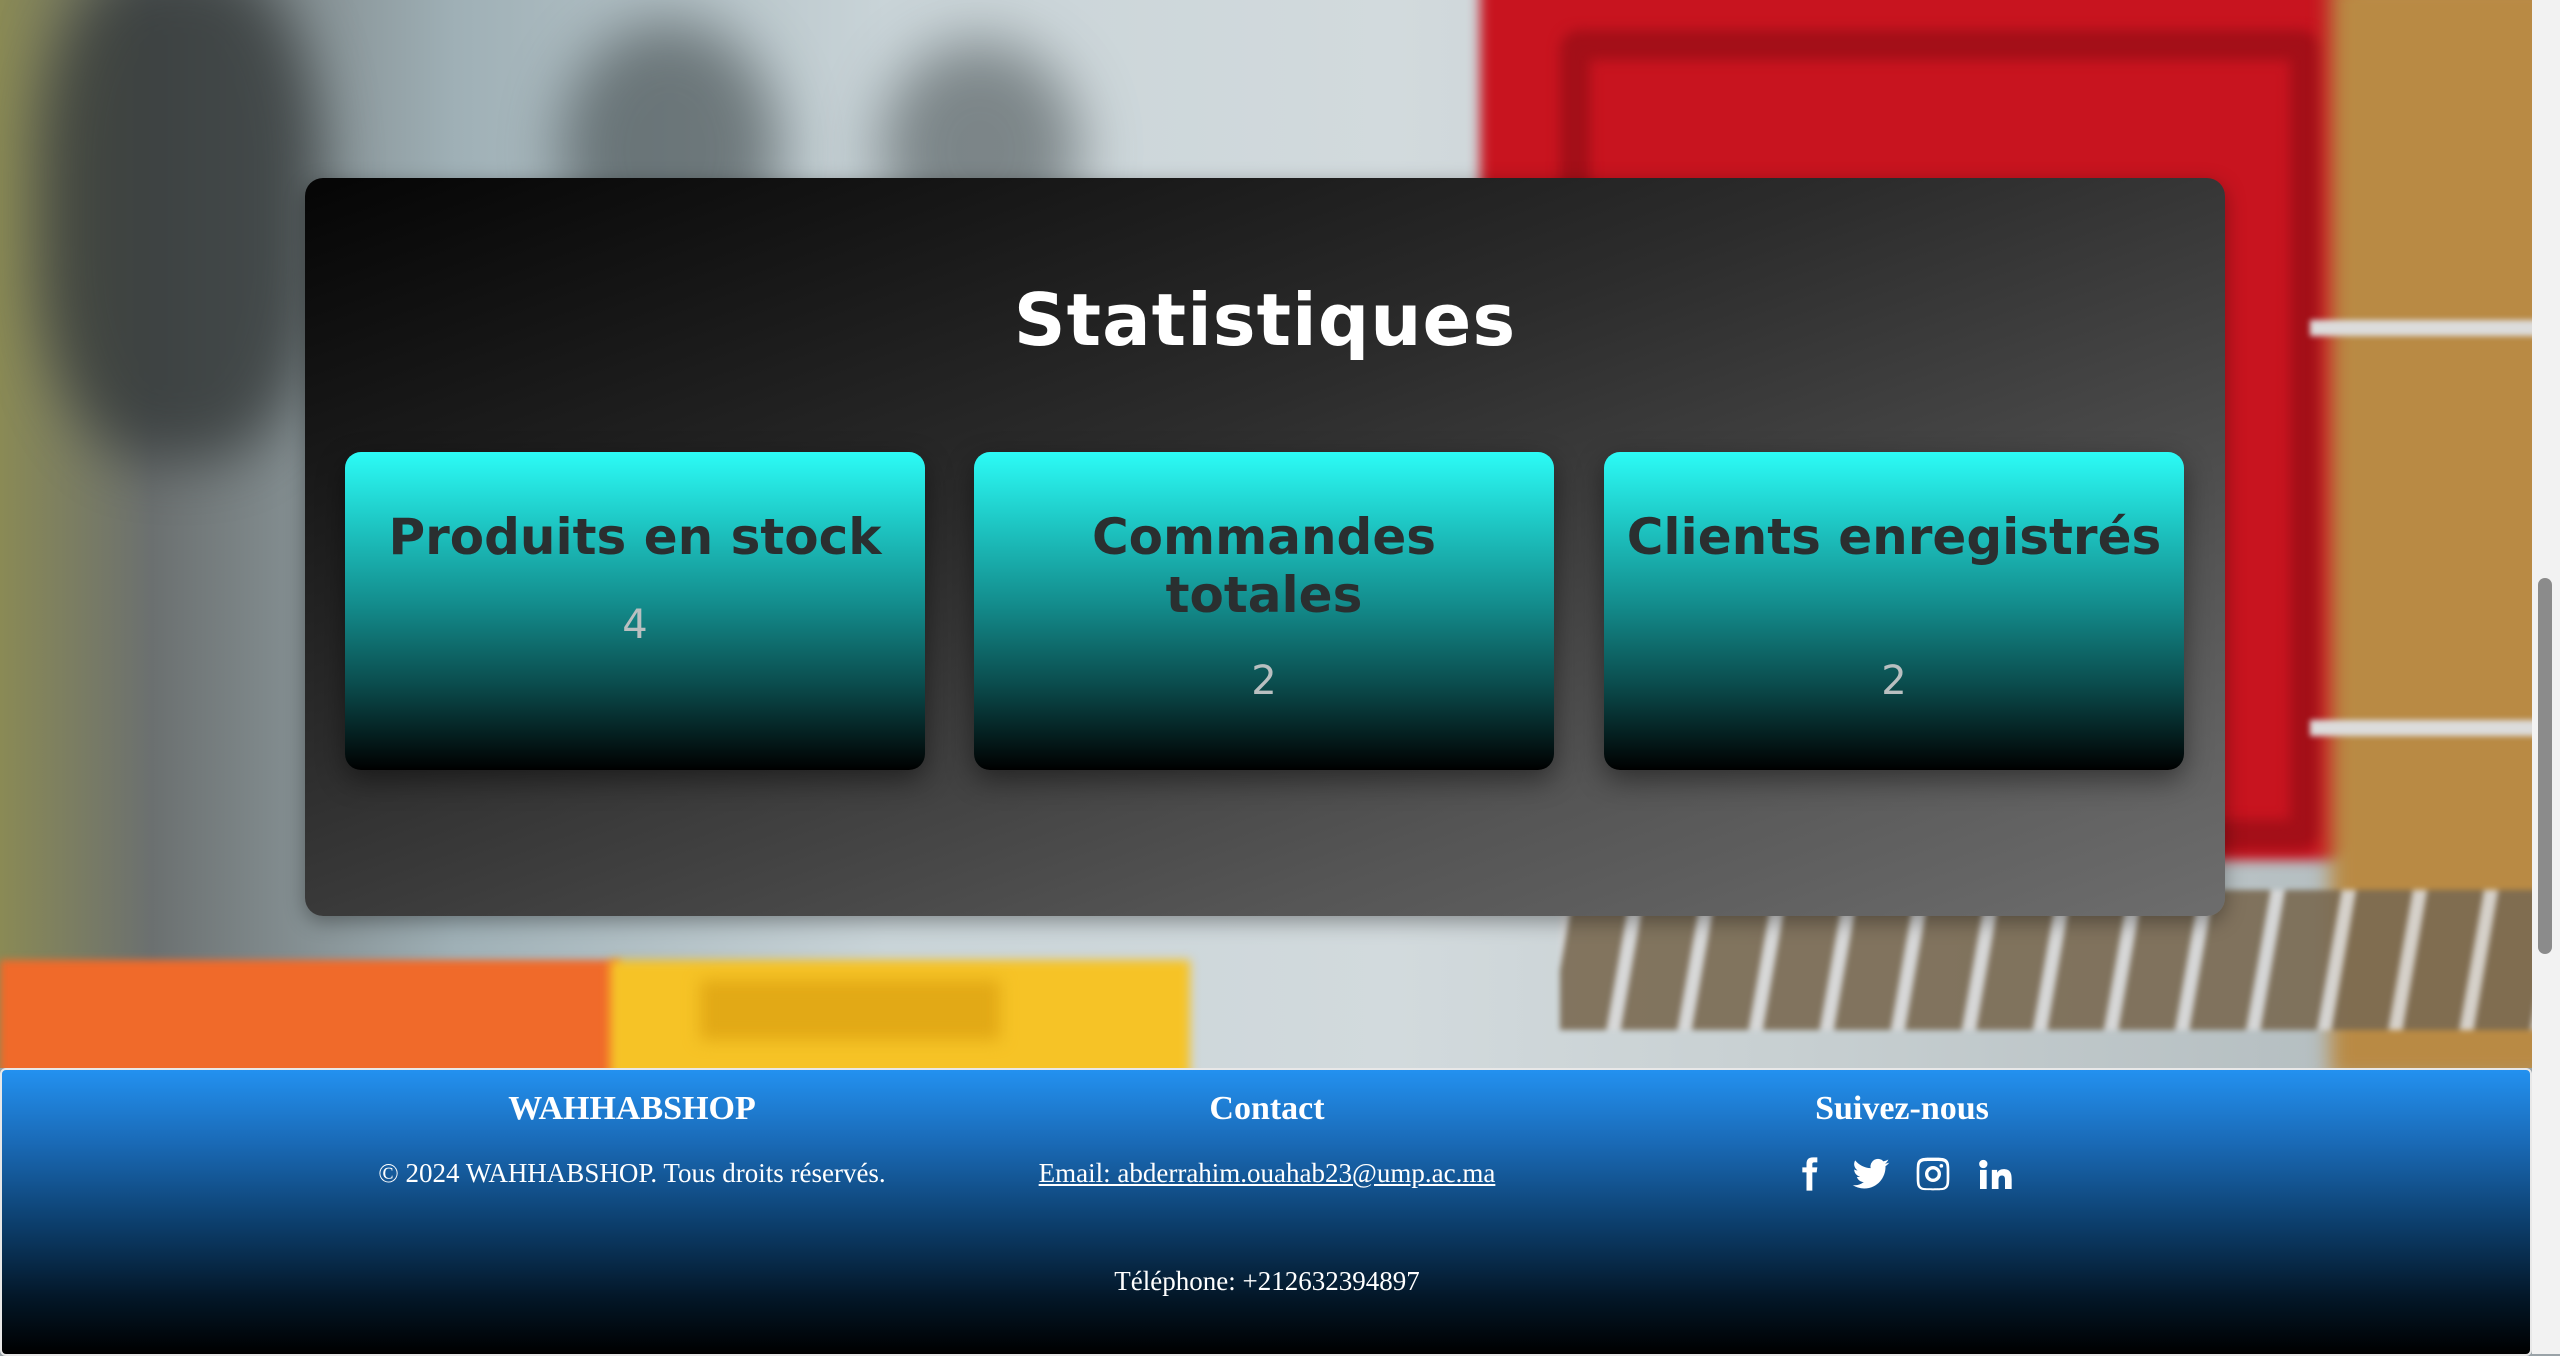  What do you see at coordinates (1933, 1174) in the screenshot?
I see `instagram-icon` at bounding box center [1933, 1174].